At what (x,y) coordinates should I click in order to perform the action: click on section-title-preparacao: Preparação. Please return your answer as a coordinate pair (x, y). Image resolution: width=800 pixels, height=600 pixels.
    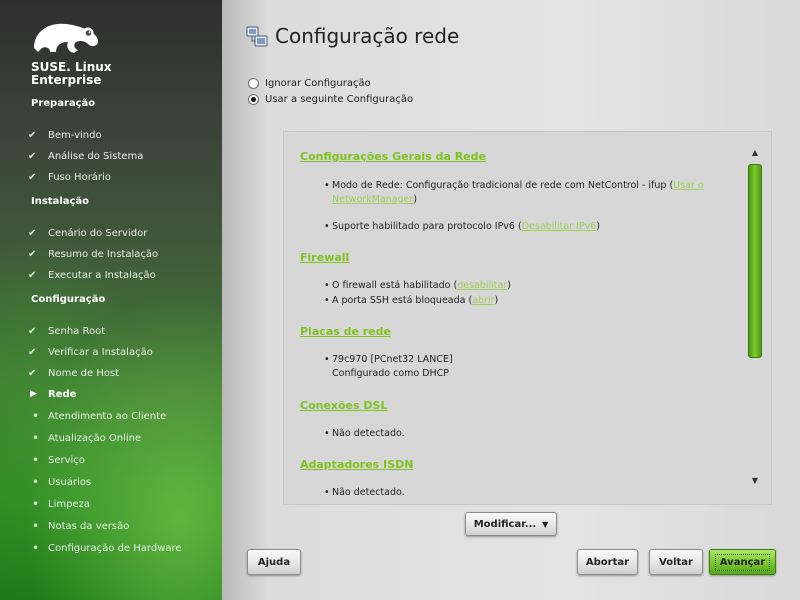
    Looking at the image, I should click on (63, 103).